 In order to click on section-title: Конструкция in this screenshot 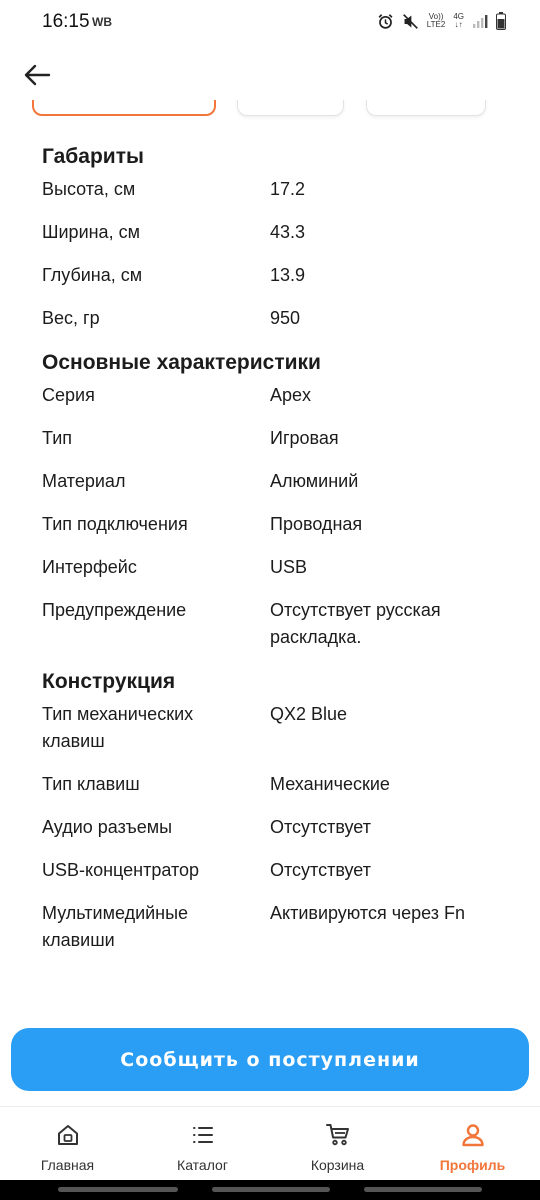, I will do `click(109, 681)`.